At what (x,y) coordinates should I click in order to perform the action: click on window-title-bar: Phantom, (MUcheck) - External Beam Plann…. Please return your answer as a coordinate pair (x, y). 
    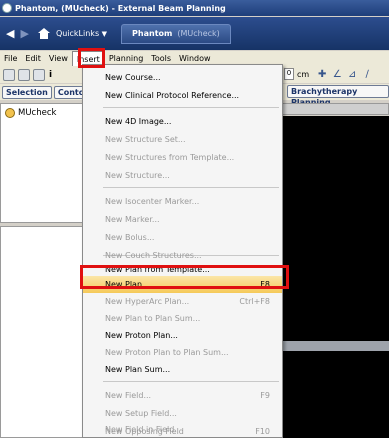
    Looking at the image, I should click on (194, 8).